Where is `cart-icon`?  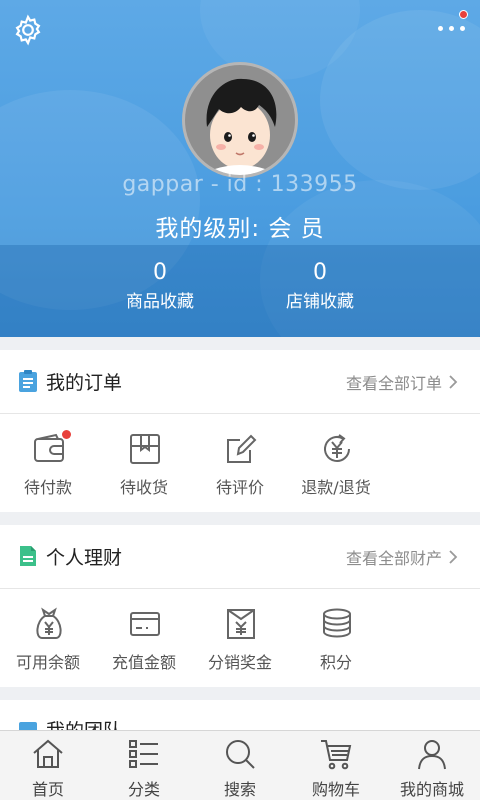
cart-icon is located at coordinates (336, 755).